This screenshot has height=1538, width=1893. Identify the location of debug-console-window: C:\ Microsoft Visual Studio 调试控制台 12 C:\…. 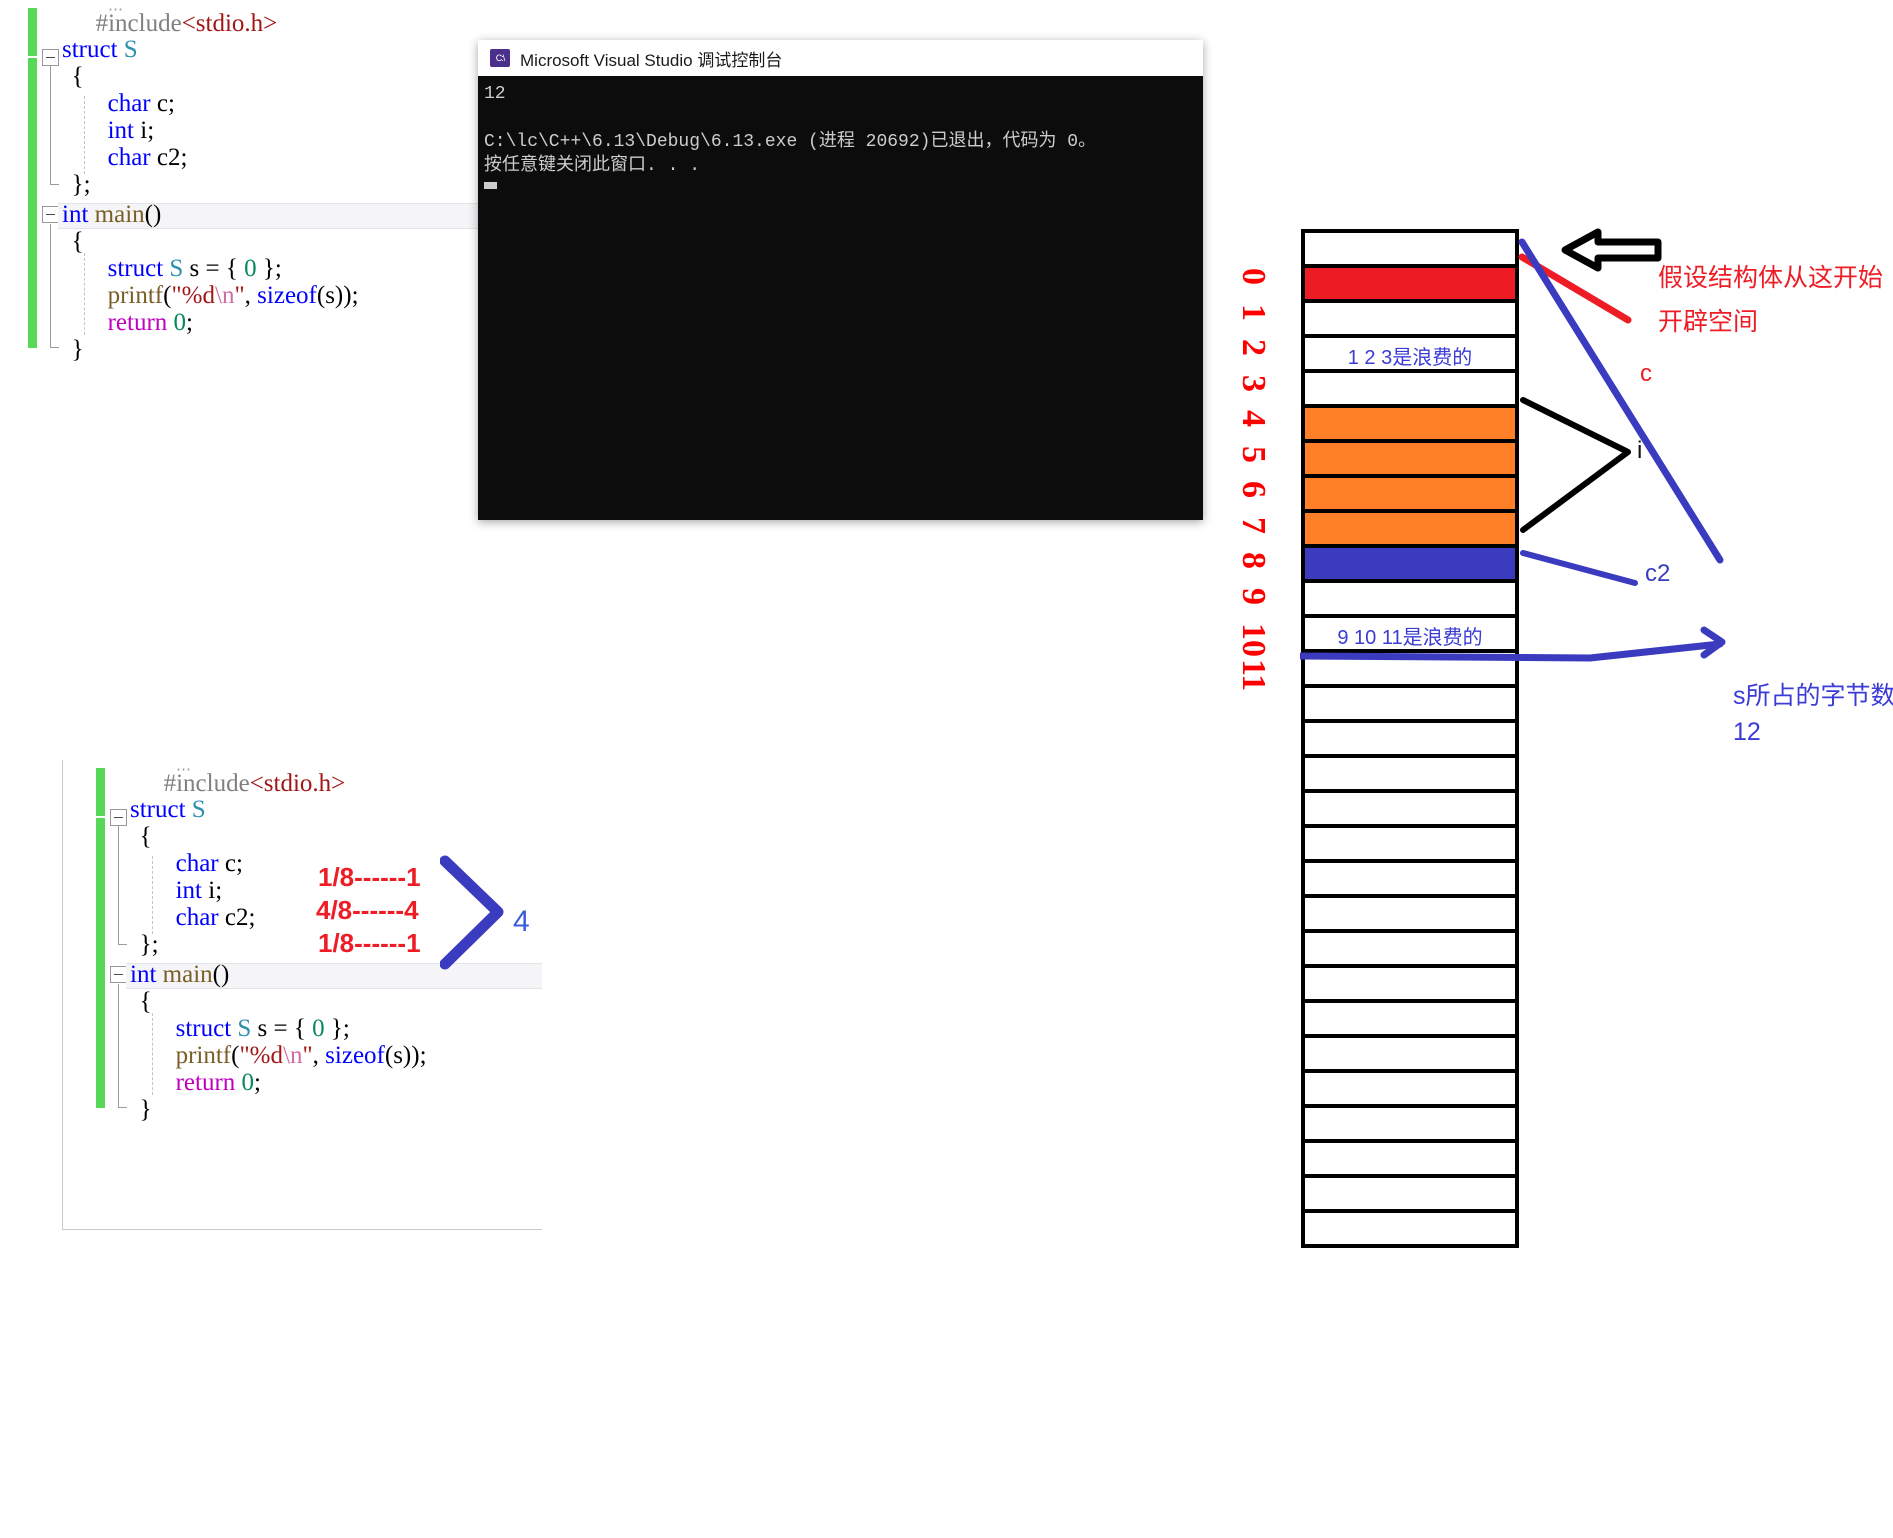
(840, 280).